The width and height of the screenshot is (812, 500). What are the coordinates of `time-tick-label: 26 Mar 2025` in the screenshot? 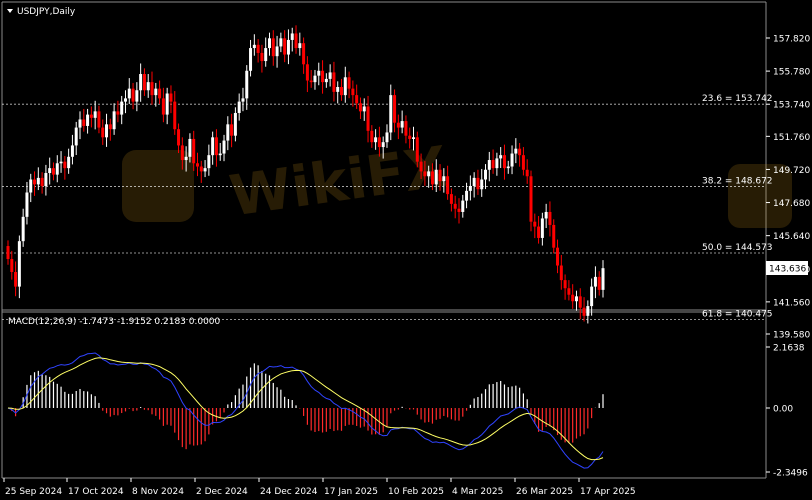 It's located at (544, 492).